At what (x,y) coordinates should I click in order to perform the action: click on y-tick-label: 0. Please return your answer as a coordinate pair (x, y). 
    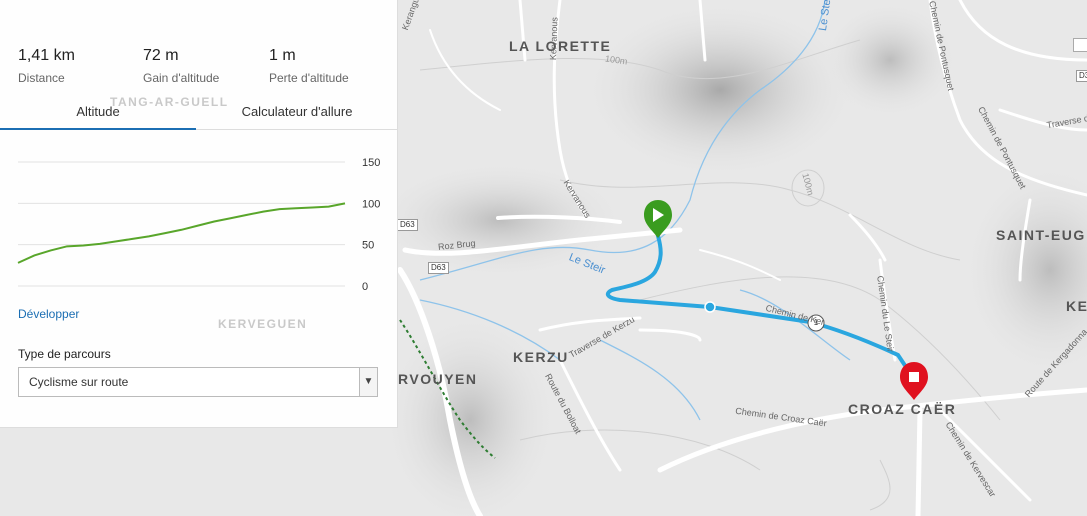
    Looking at the image, I should click on (365, 287).